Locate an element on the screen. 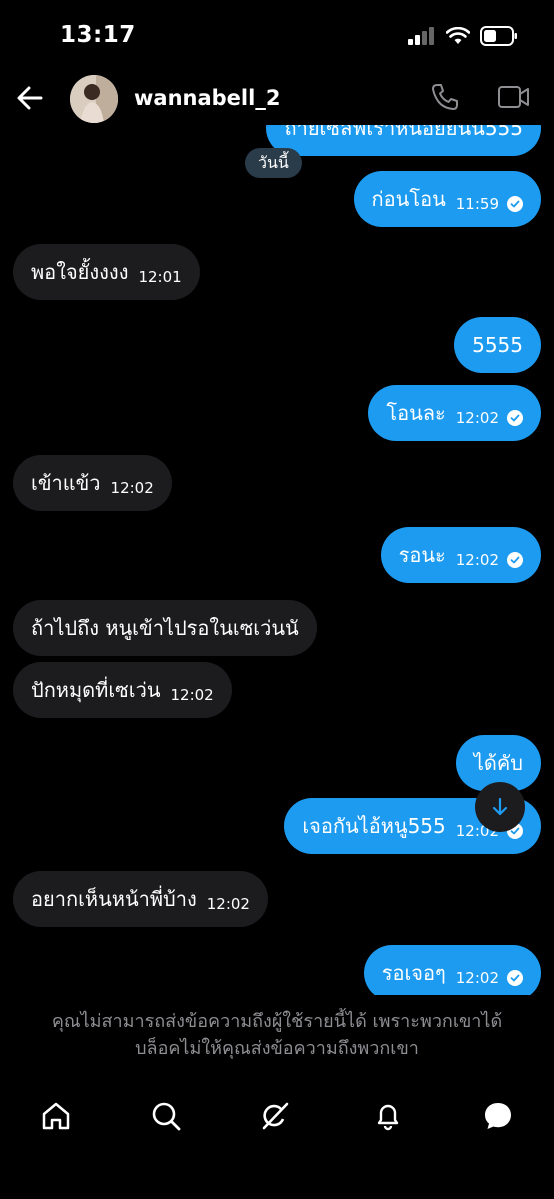 Image resolution: width=554 pixels, height=1199 pixels. outgoing-message-bubble: ถ่ายเซลฟี่เราหน่อยยนน555 is located at coordinates (403, 140).